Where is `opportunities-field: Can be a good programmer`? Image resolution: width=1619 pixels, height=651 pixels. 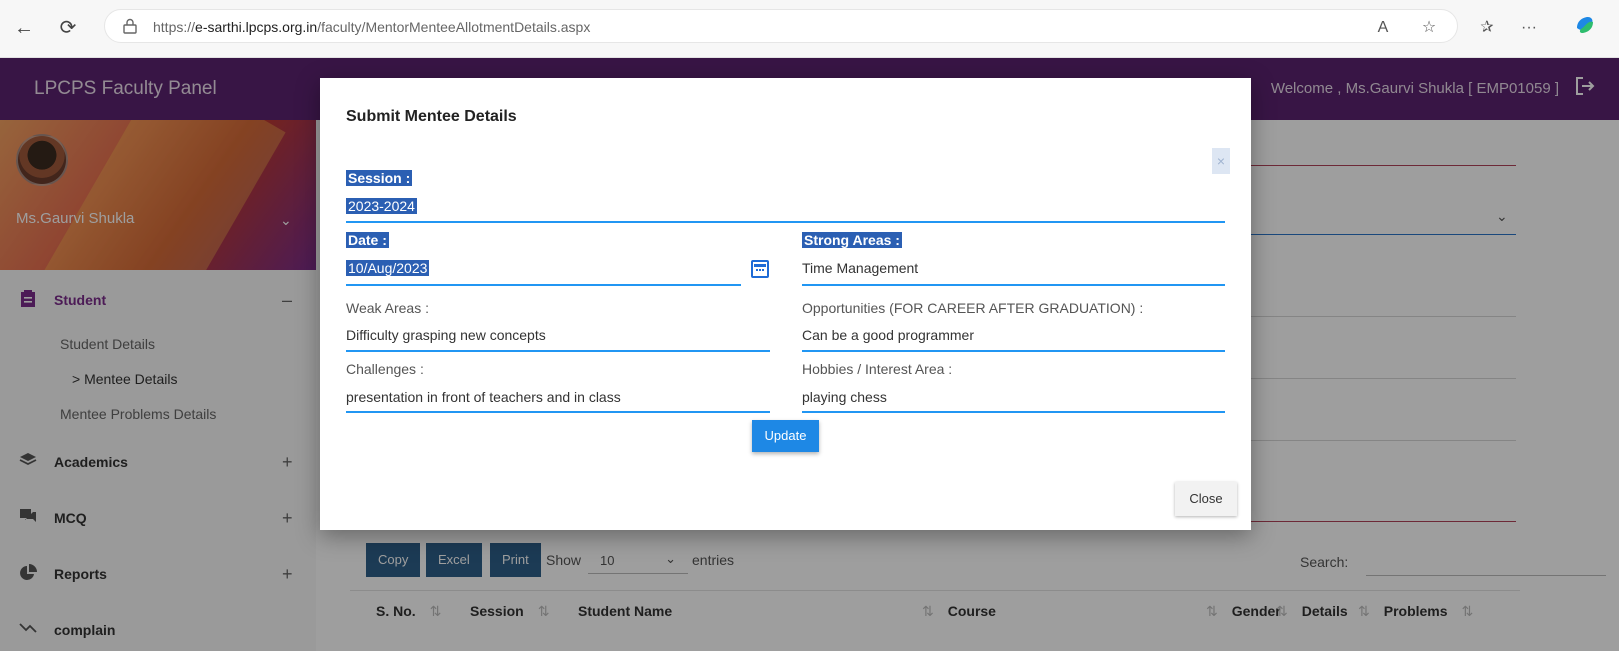
opportunities-field: Can be a good programmer is located at coordinates (888, 335).